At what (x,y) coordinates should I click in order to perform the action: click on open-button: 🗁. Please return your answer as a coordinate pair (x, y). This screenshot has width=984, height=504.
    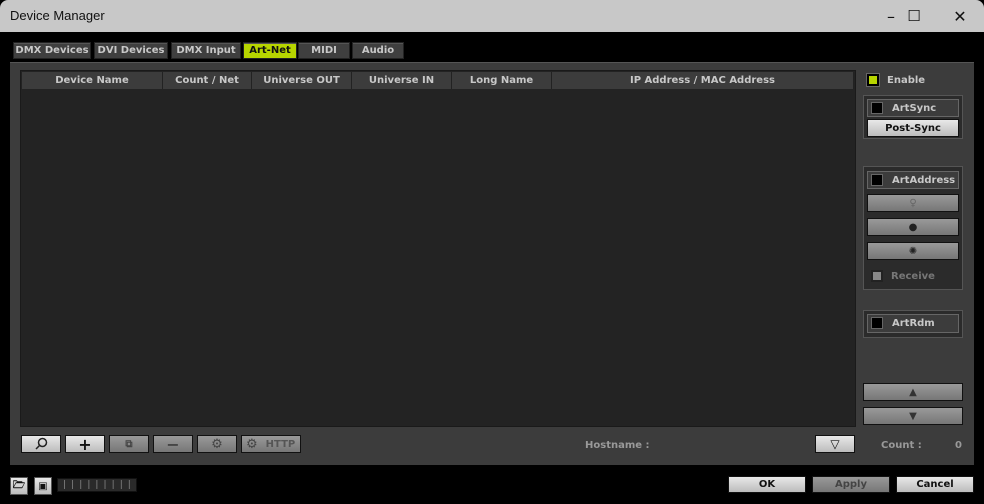
    Looking at the image, I should click on (19, 486).